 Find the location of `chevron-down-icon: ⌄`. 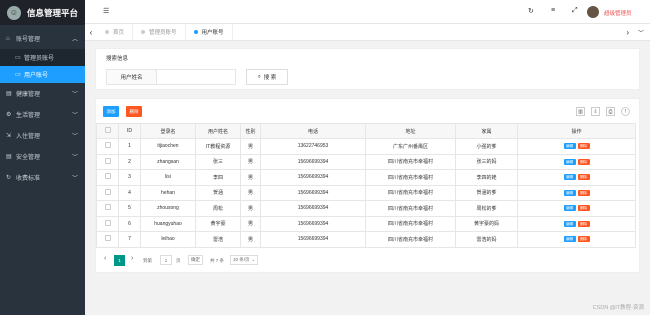

chevron-down-icon: ⌄ is located at coordinates (253, 259).